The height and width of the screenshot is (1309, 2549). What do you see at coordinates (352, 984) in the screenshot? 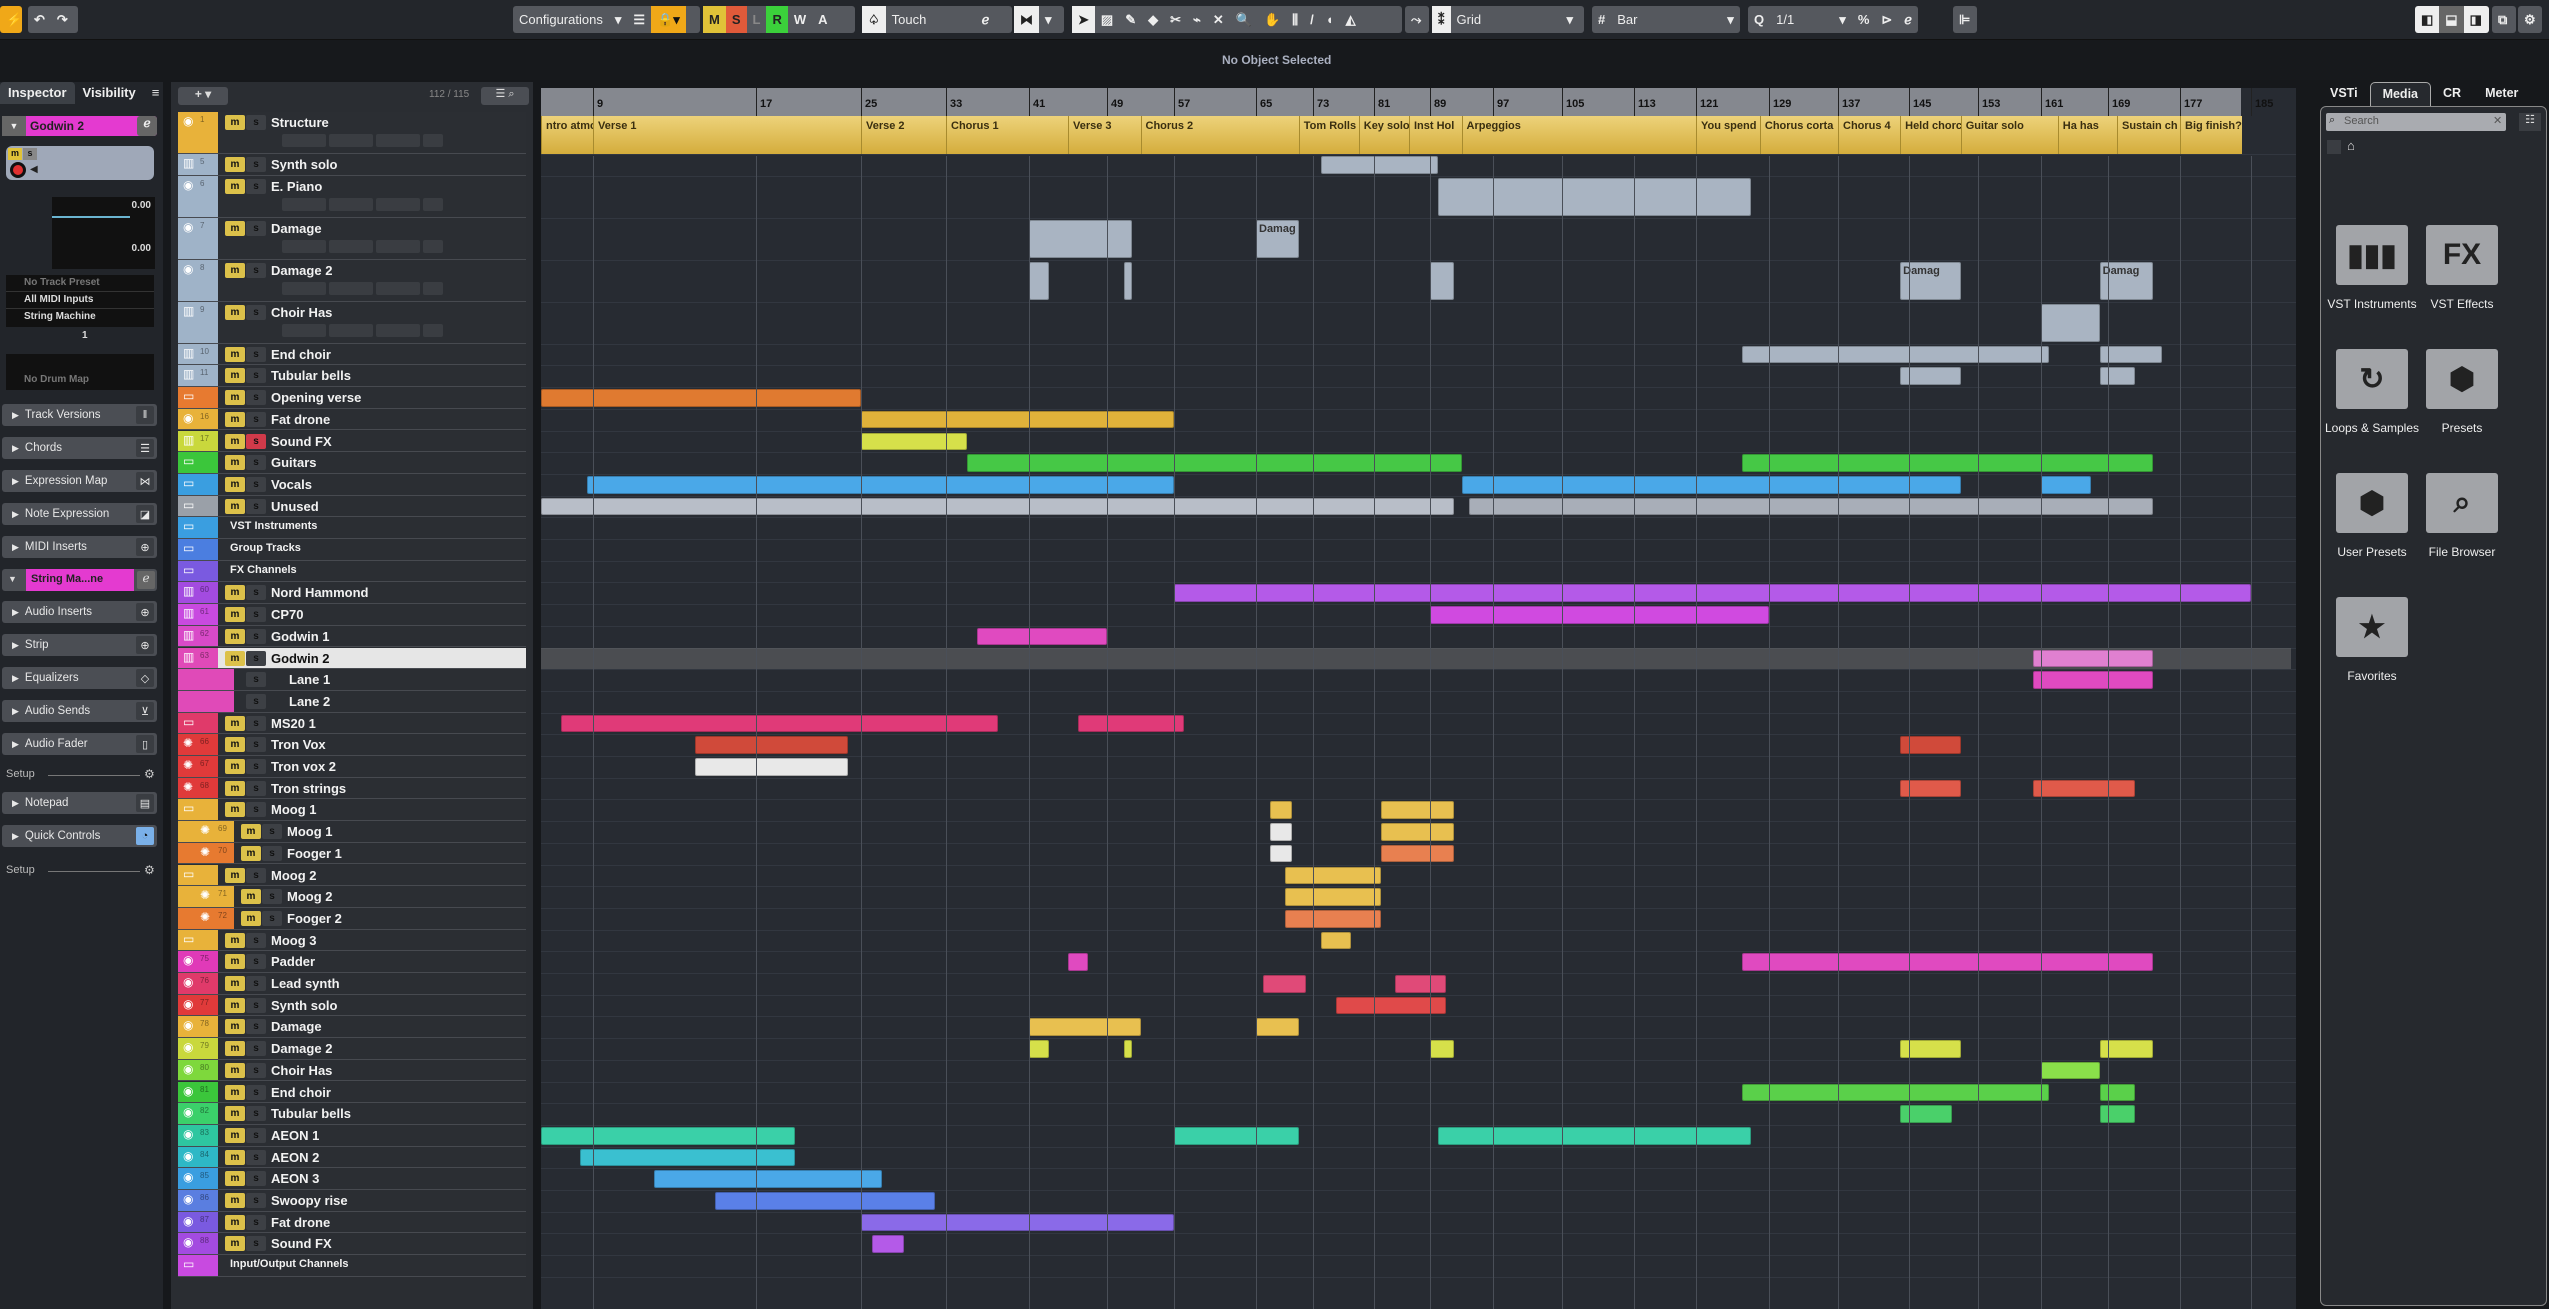
I see `track-row: ◉ 76 m s Lead synth` at bounding box center [352, 984].